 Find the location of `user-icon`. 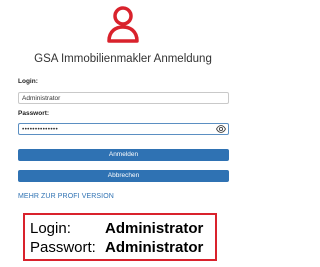

user-icon is located at coordinates (123, 25).